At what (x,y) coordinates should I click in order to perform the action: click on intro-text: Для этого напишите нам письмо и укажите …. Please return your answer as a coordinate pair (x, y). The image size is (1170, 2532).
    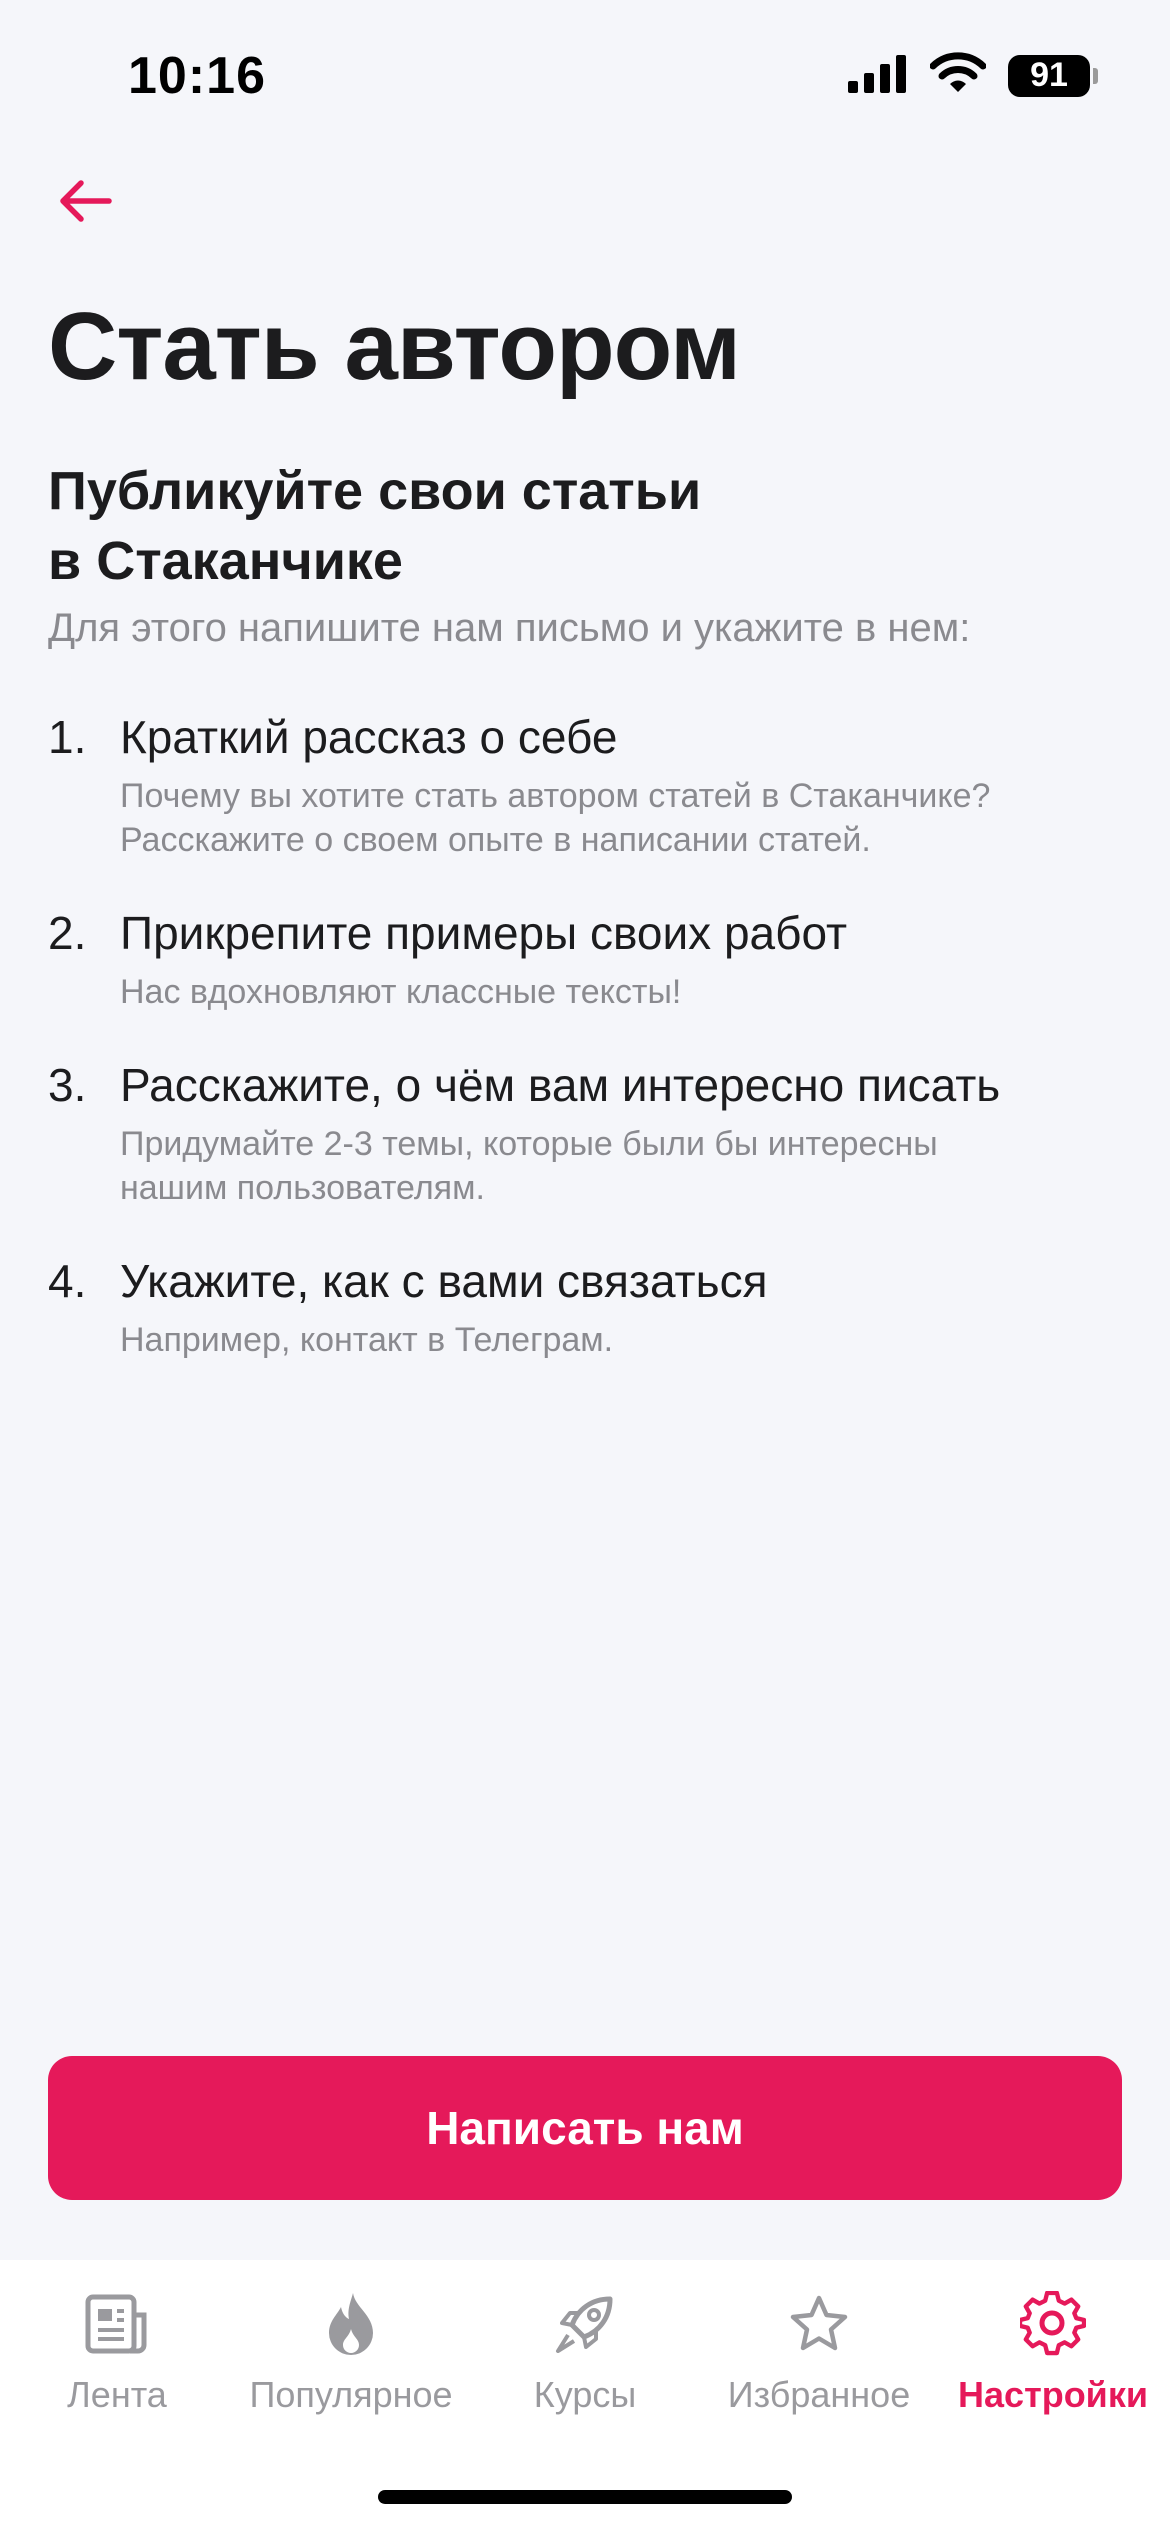
    Looking at the image, I should click on (509, 628).